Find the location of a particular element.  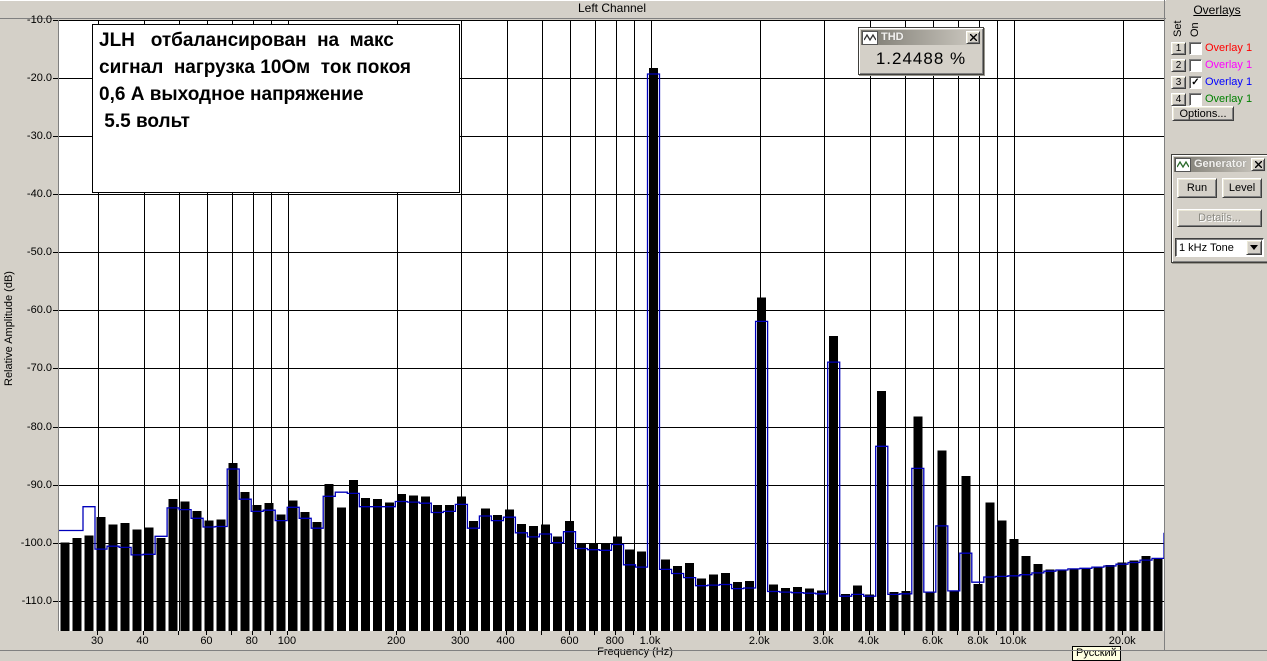

y-tick-label: -10.0 is located at coordinates (39, 20).